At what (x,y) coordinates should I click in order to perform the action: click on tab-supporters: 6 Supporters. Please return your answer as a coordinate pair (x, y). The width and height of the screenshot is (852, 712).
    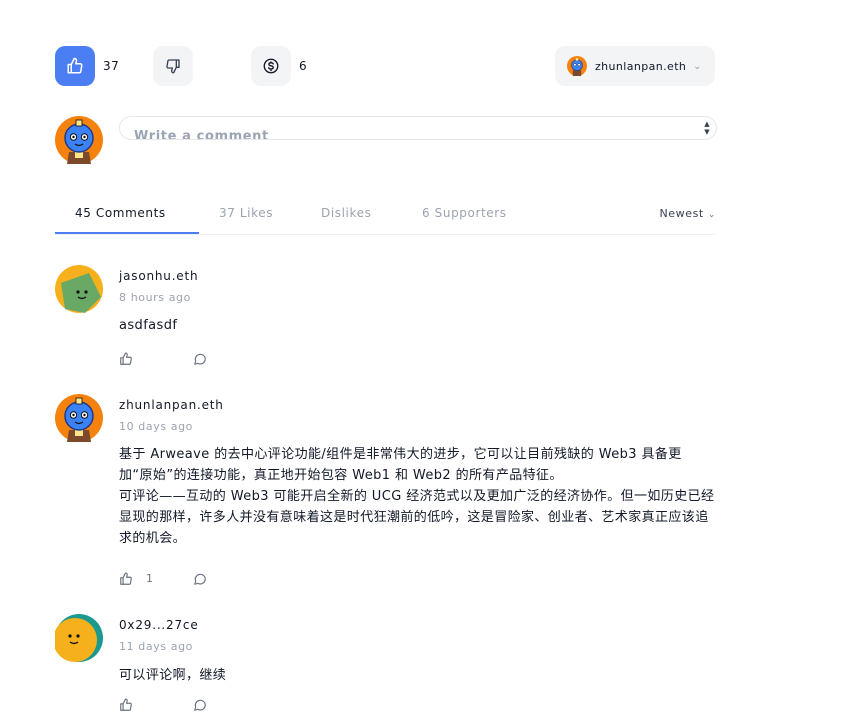
    Looking at the image, I should click on (464, 213).